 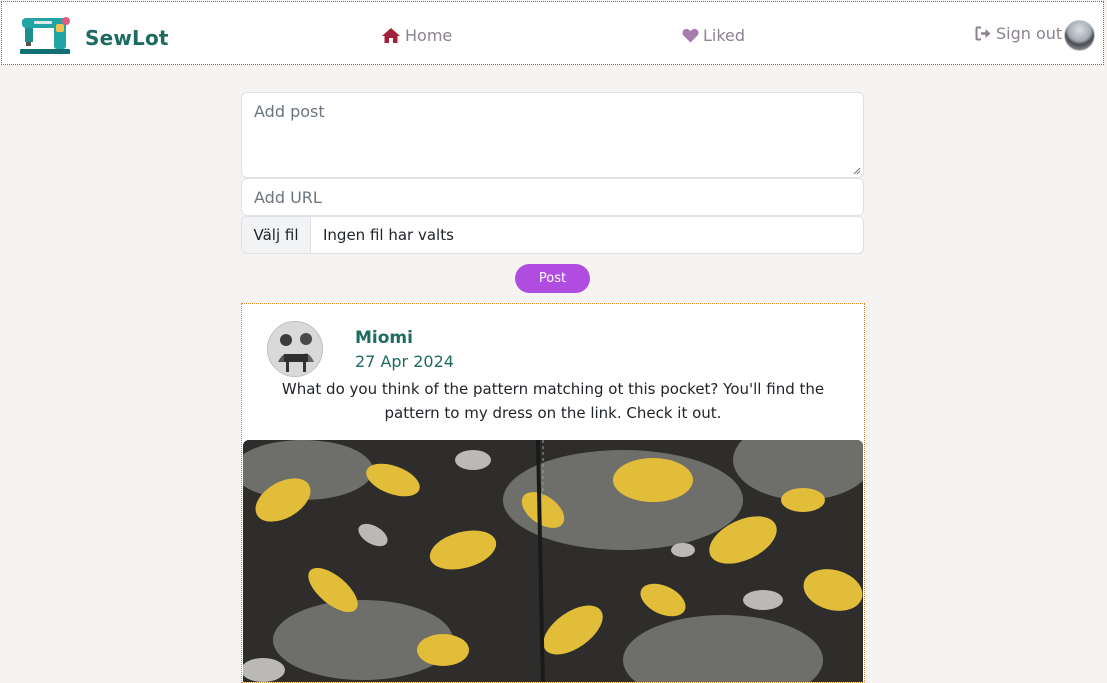 What do you see at coordinates (552, 235) in the screenshot?
I see `file-input: Välj fil Ingen fil har valts` at bounding box center [552, 235].